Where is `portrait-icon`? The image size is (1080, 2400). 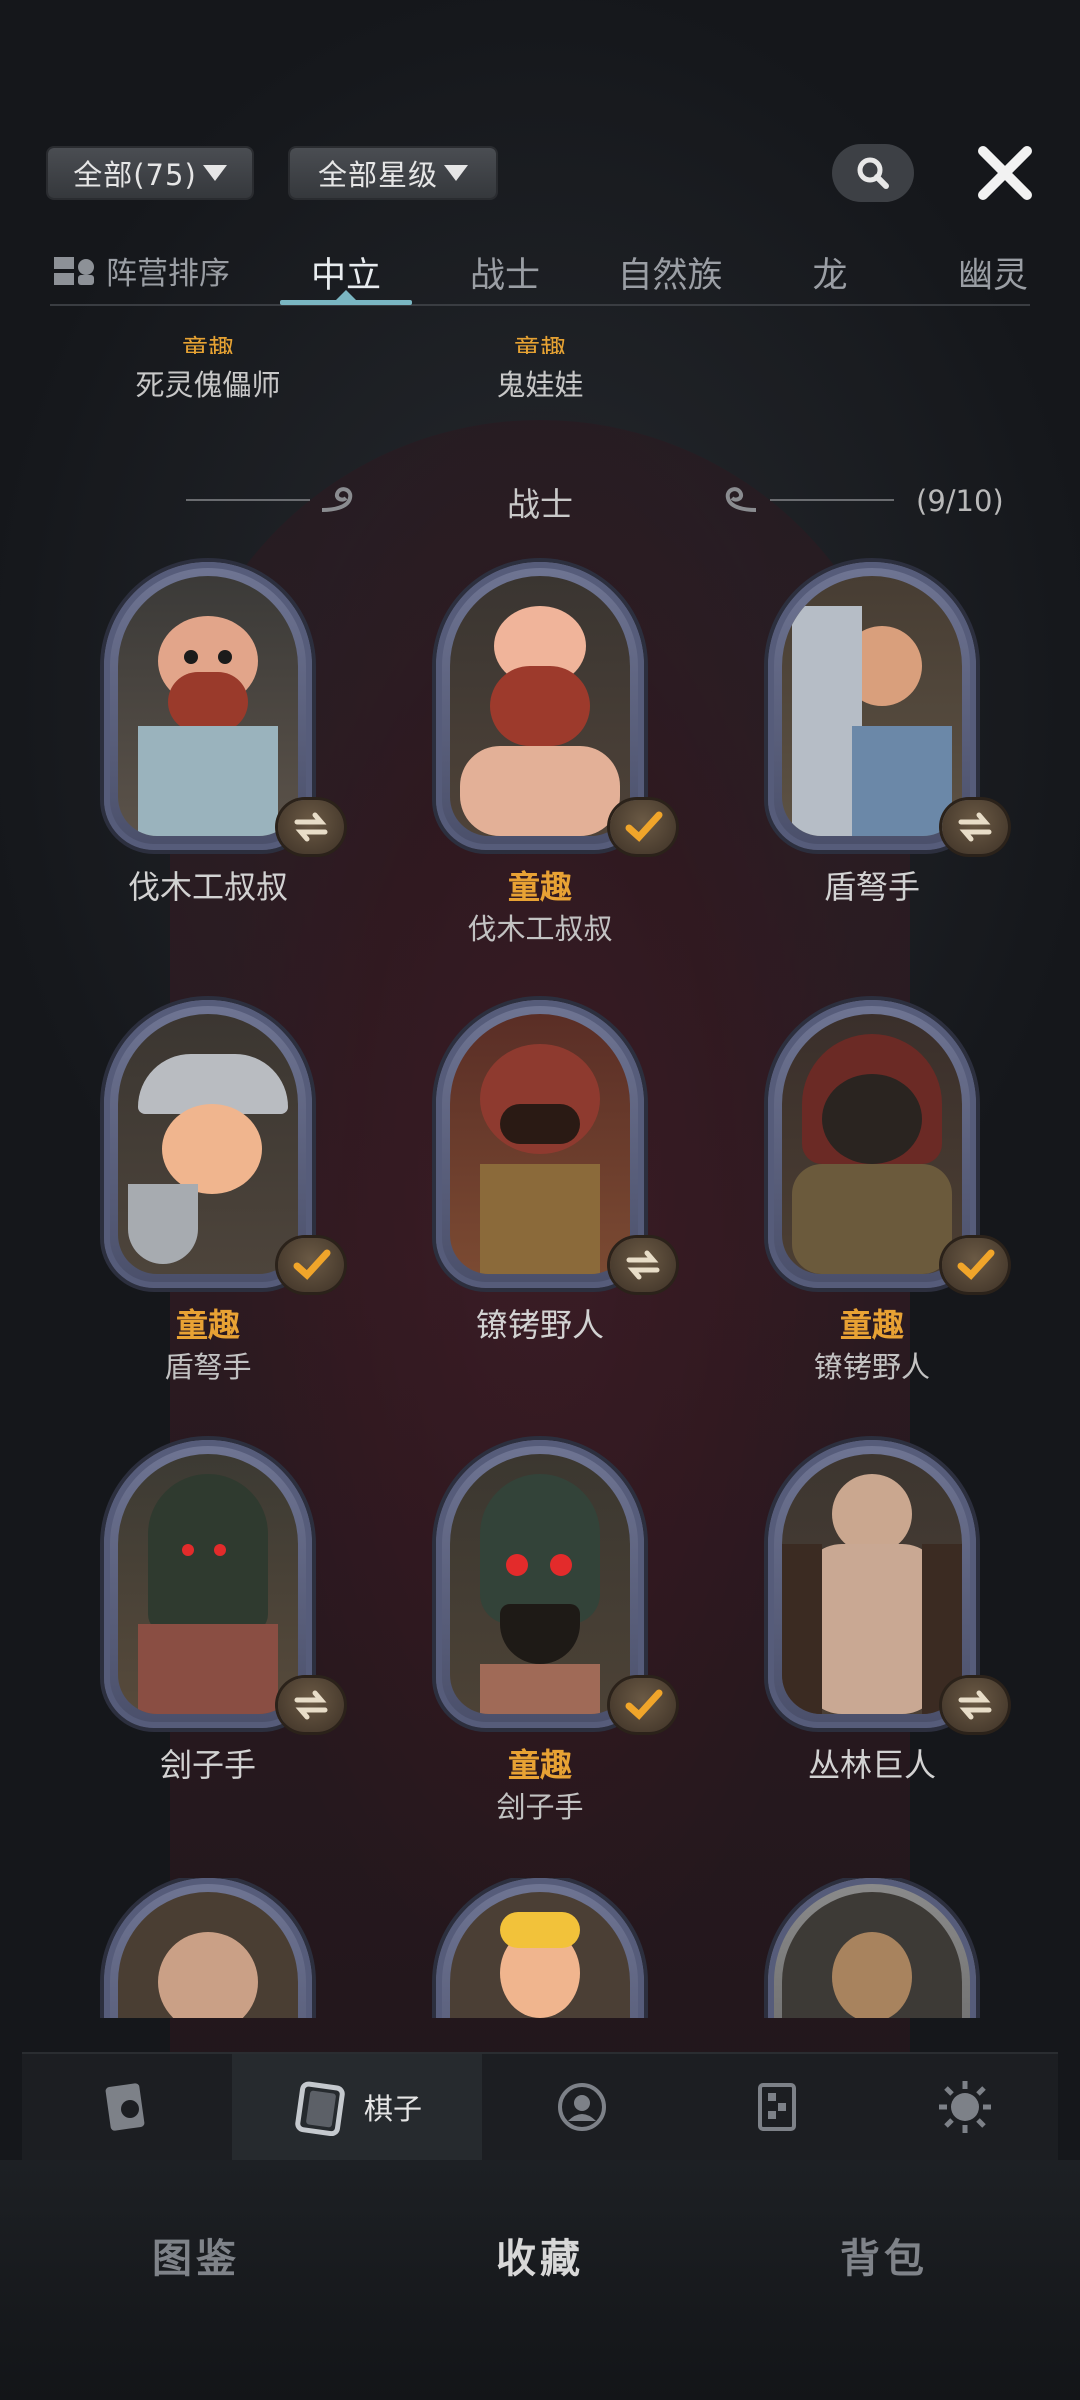 portrait-icon is located at coordinates (582, 2107).